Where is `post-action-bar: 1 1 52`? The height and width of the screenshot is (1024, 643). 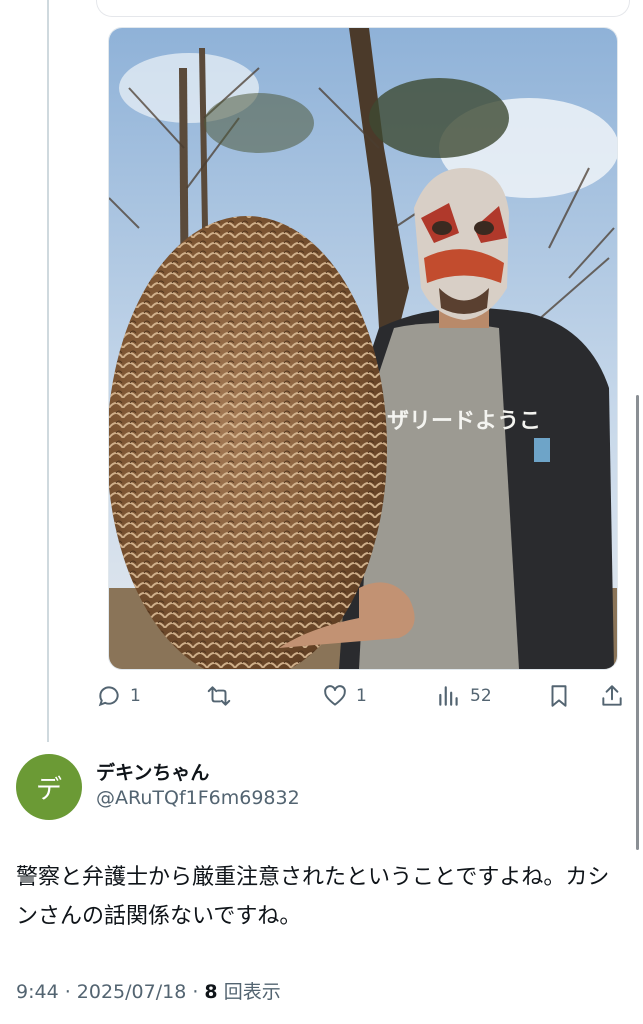
post-action-bar: 1 1 52 is located at coordinates (366, 696).